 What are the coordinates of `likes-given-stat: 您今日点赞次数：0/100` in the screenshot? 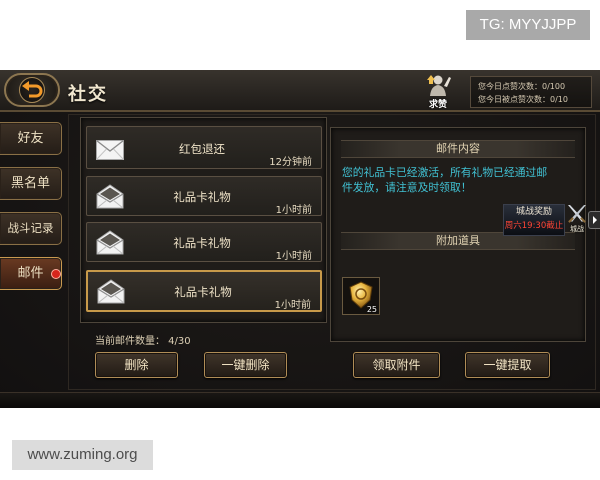 It's located at (522, 86).